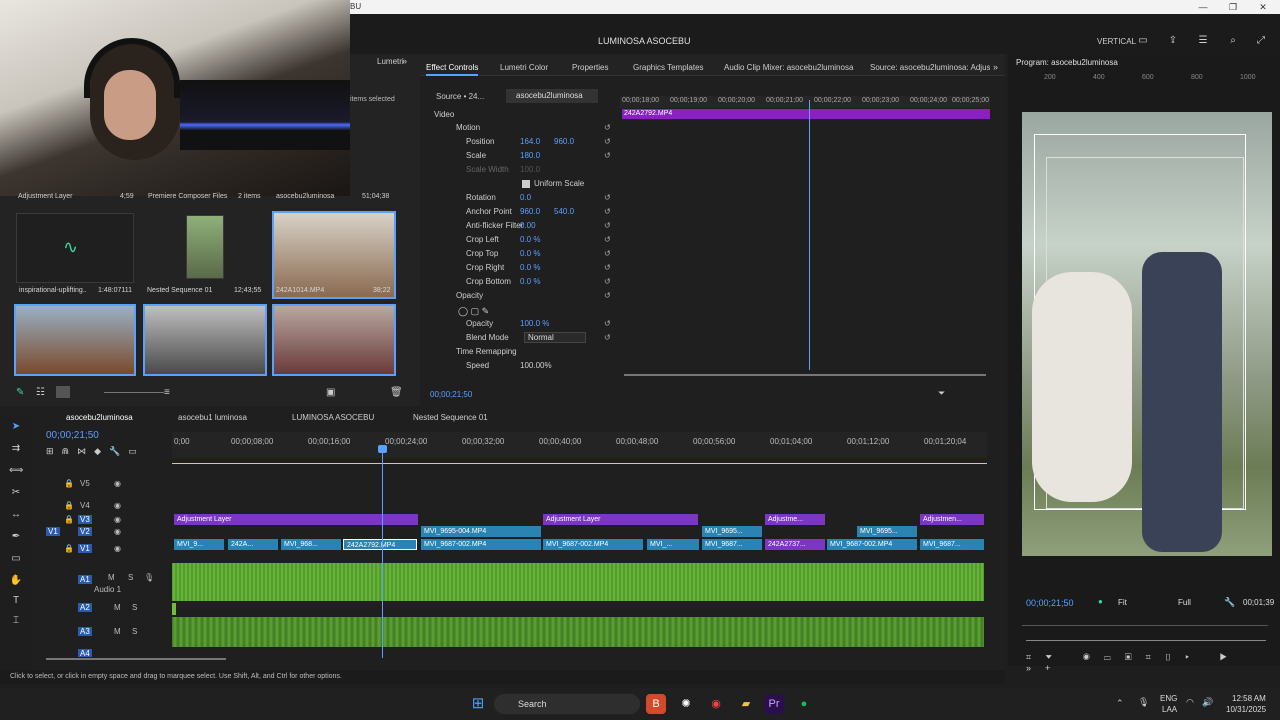 The height and width of the screenshot is (720, 1280). What do you see at coordinates (134, 392) in the screenshot?
I see `zoom-slider` at bounding box center [134, 392].